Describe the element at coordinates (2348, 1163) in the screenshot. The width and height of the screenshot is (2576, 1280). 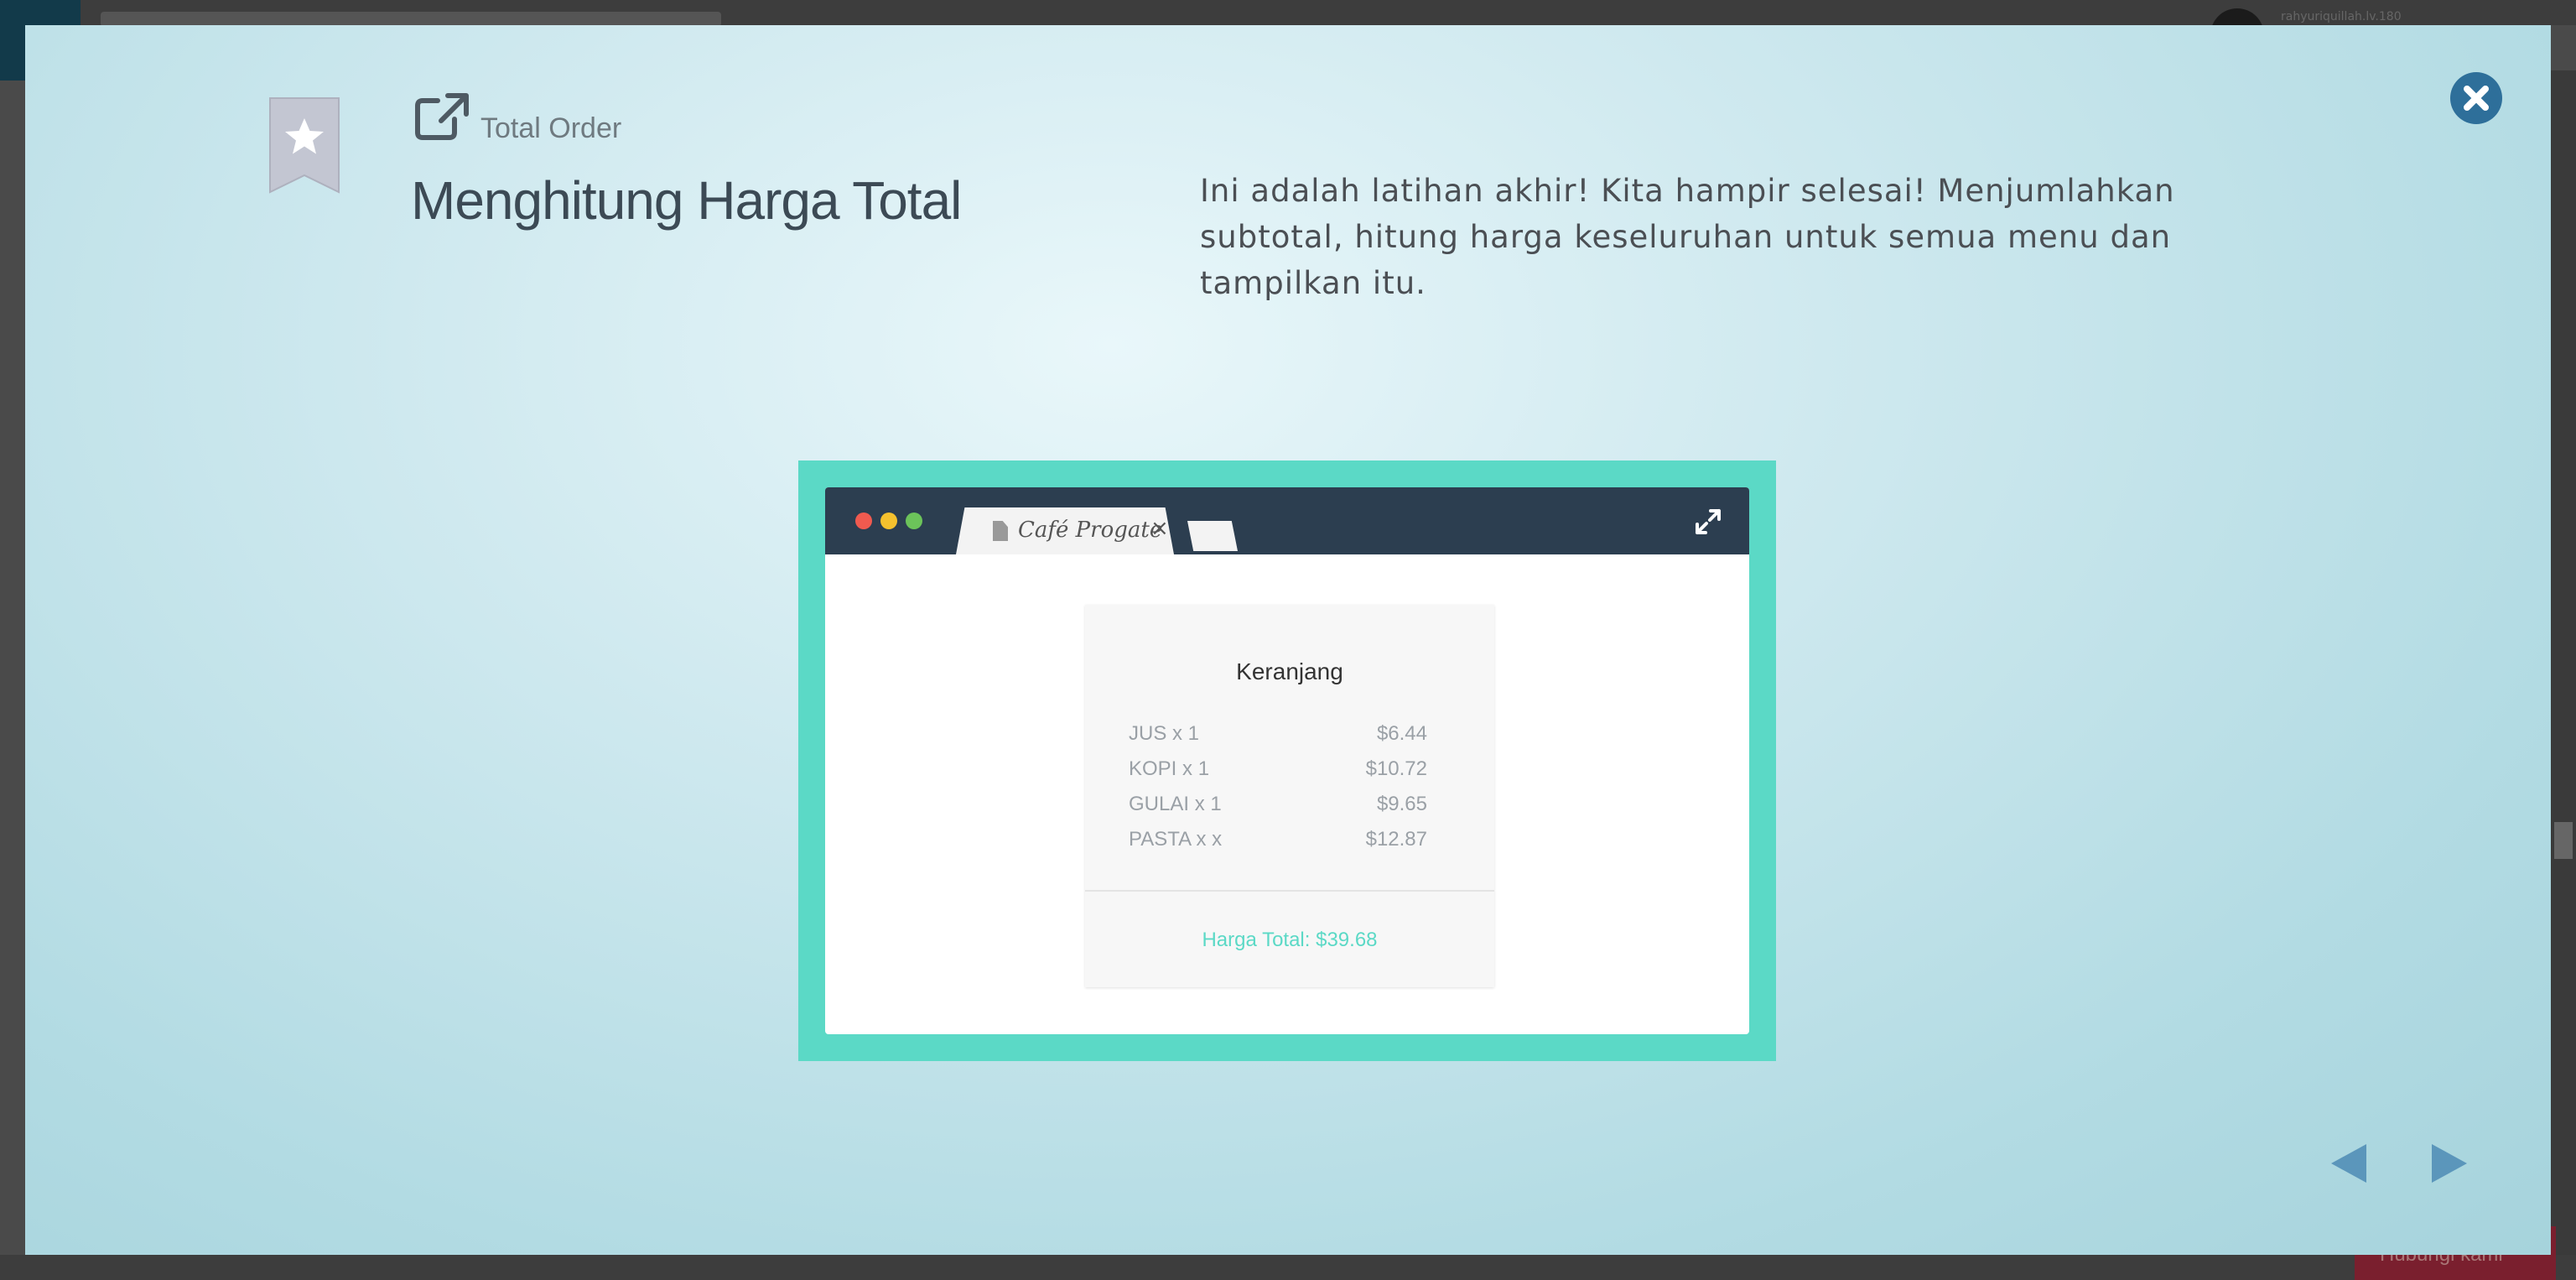
I see `arrow-left-icon` at that location.